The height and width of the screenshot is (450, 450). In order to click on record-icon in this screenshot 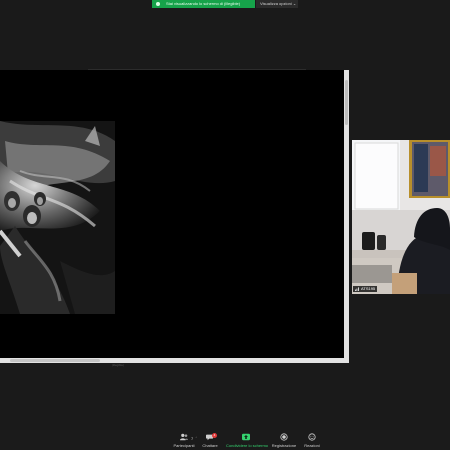, I will do `click(284, 437)`.